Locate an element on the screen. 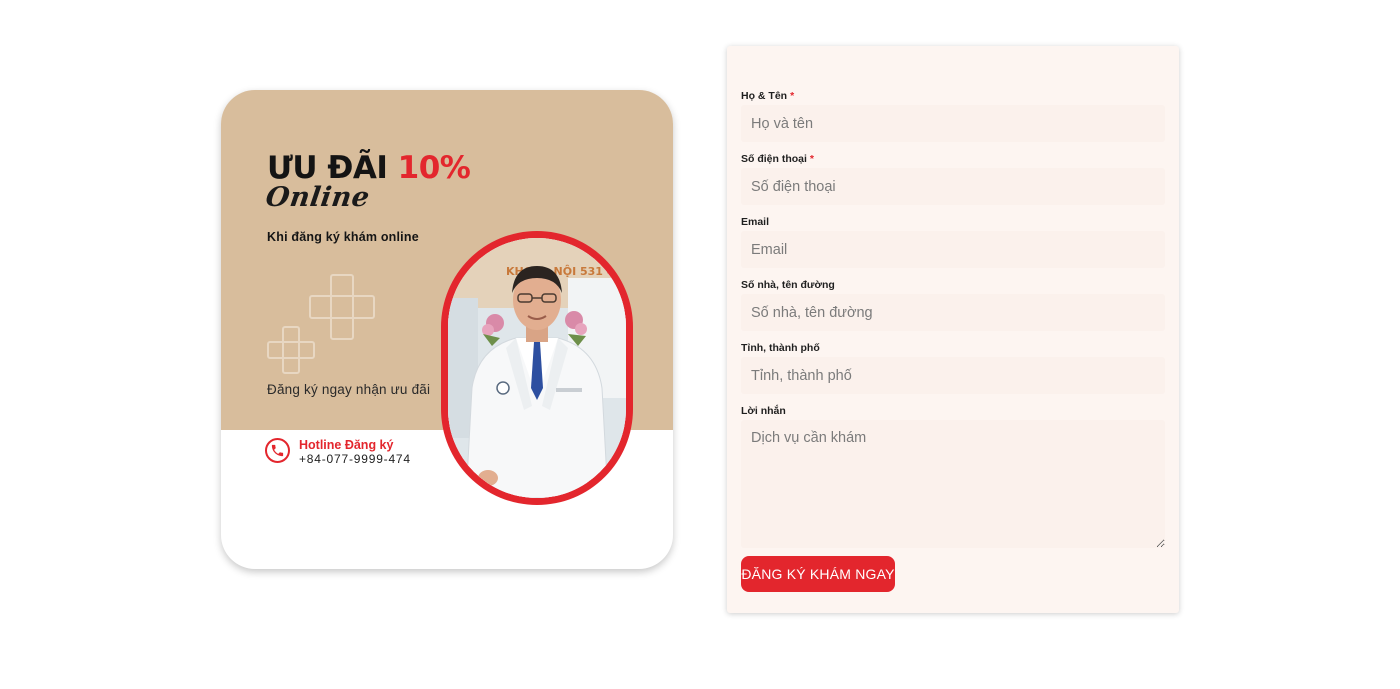 This screenshot has width=1400, height=689. city-label: Tỉnh, thành phố is located at coordinates (780, 348).